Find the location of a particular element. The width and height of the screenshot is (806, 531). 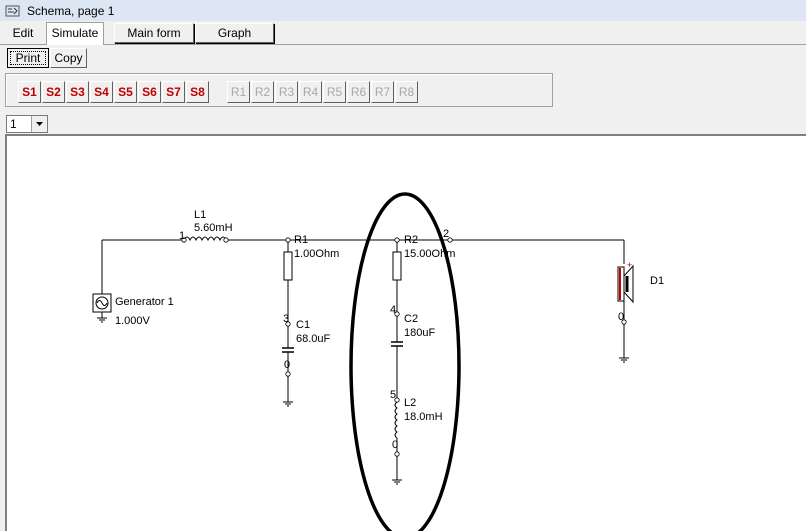

menu-row: Edit Simulate Main form Graph is located at coordinates (403, 33).